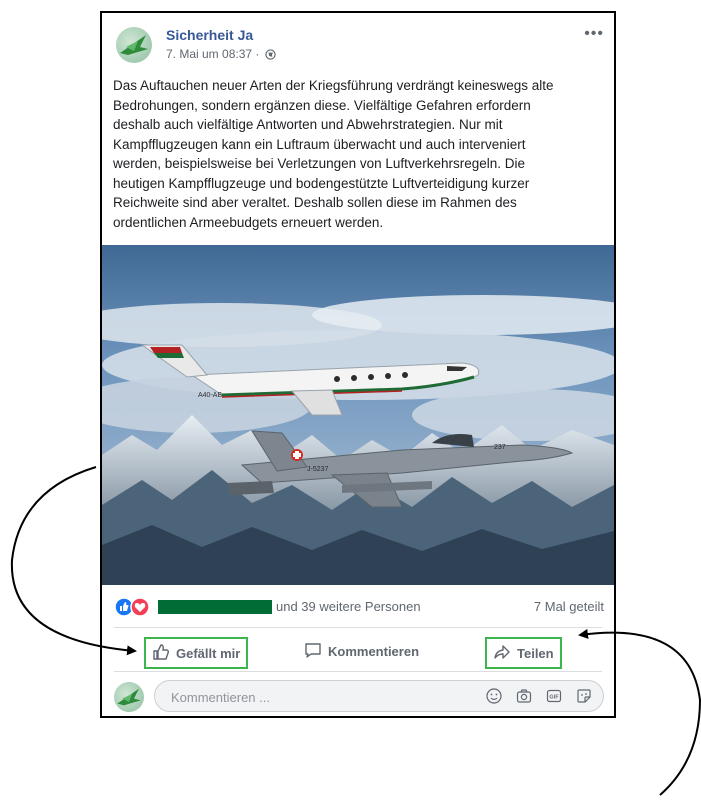  I want to click on sticker-icon, so click(584, 696).